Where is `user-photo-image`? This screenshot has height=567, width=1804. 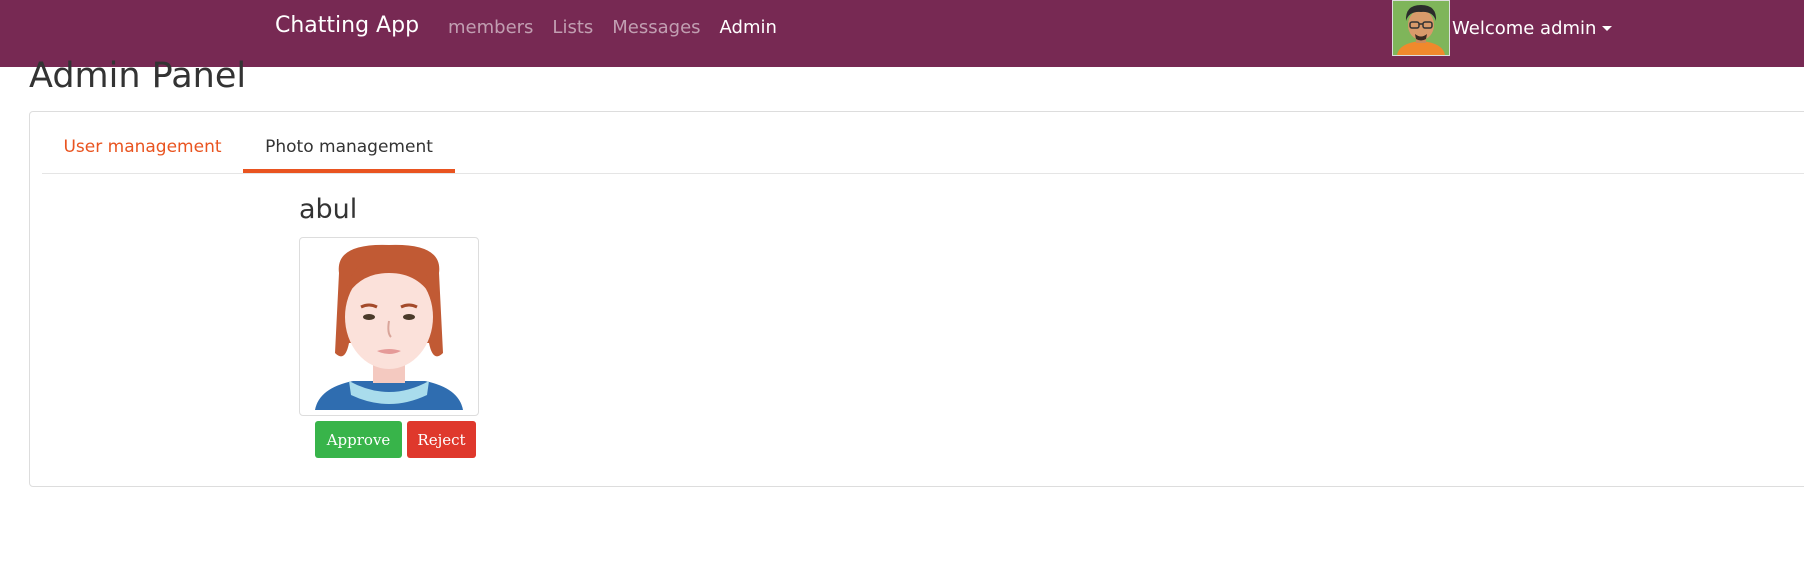 user-photo-image is located at coordinates (389, 326).